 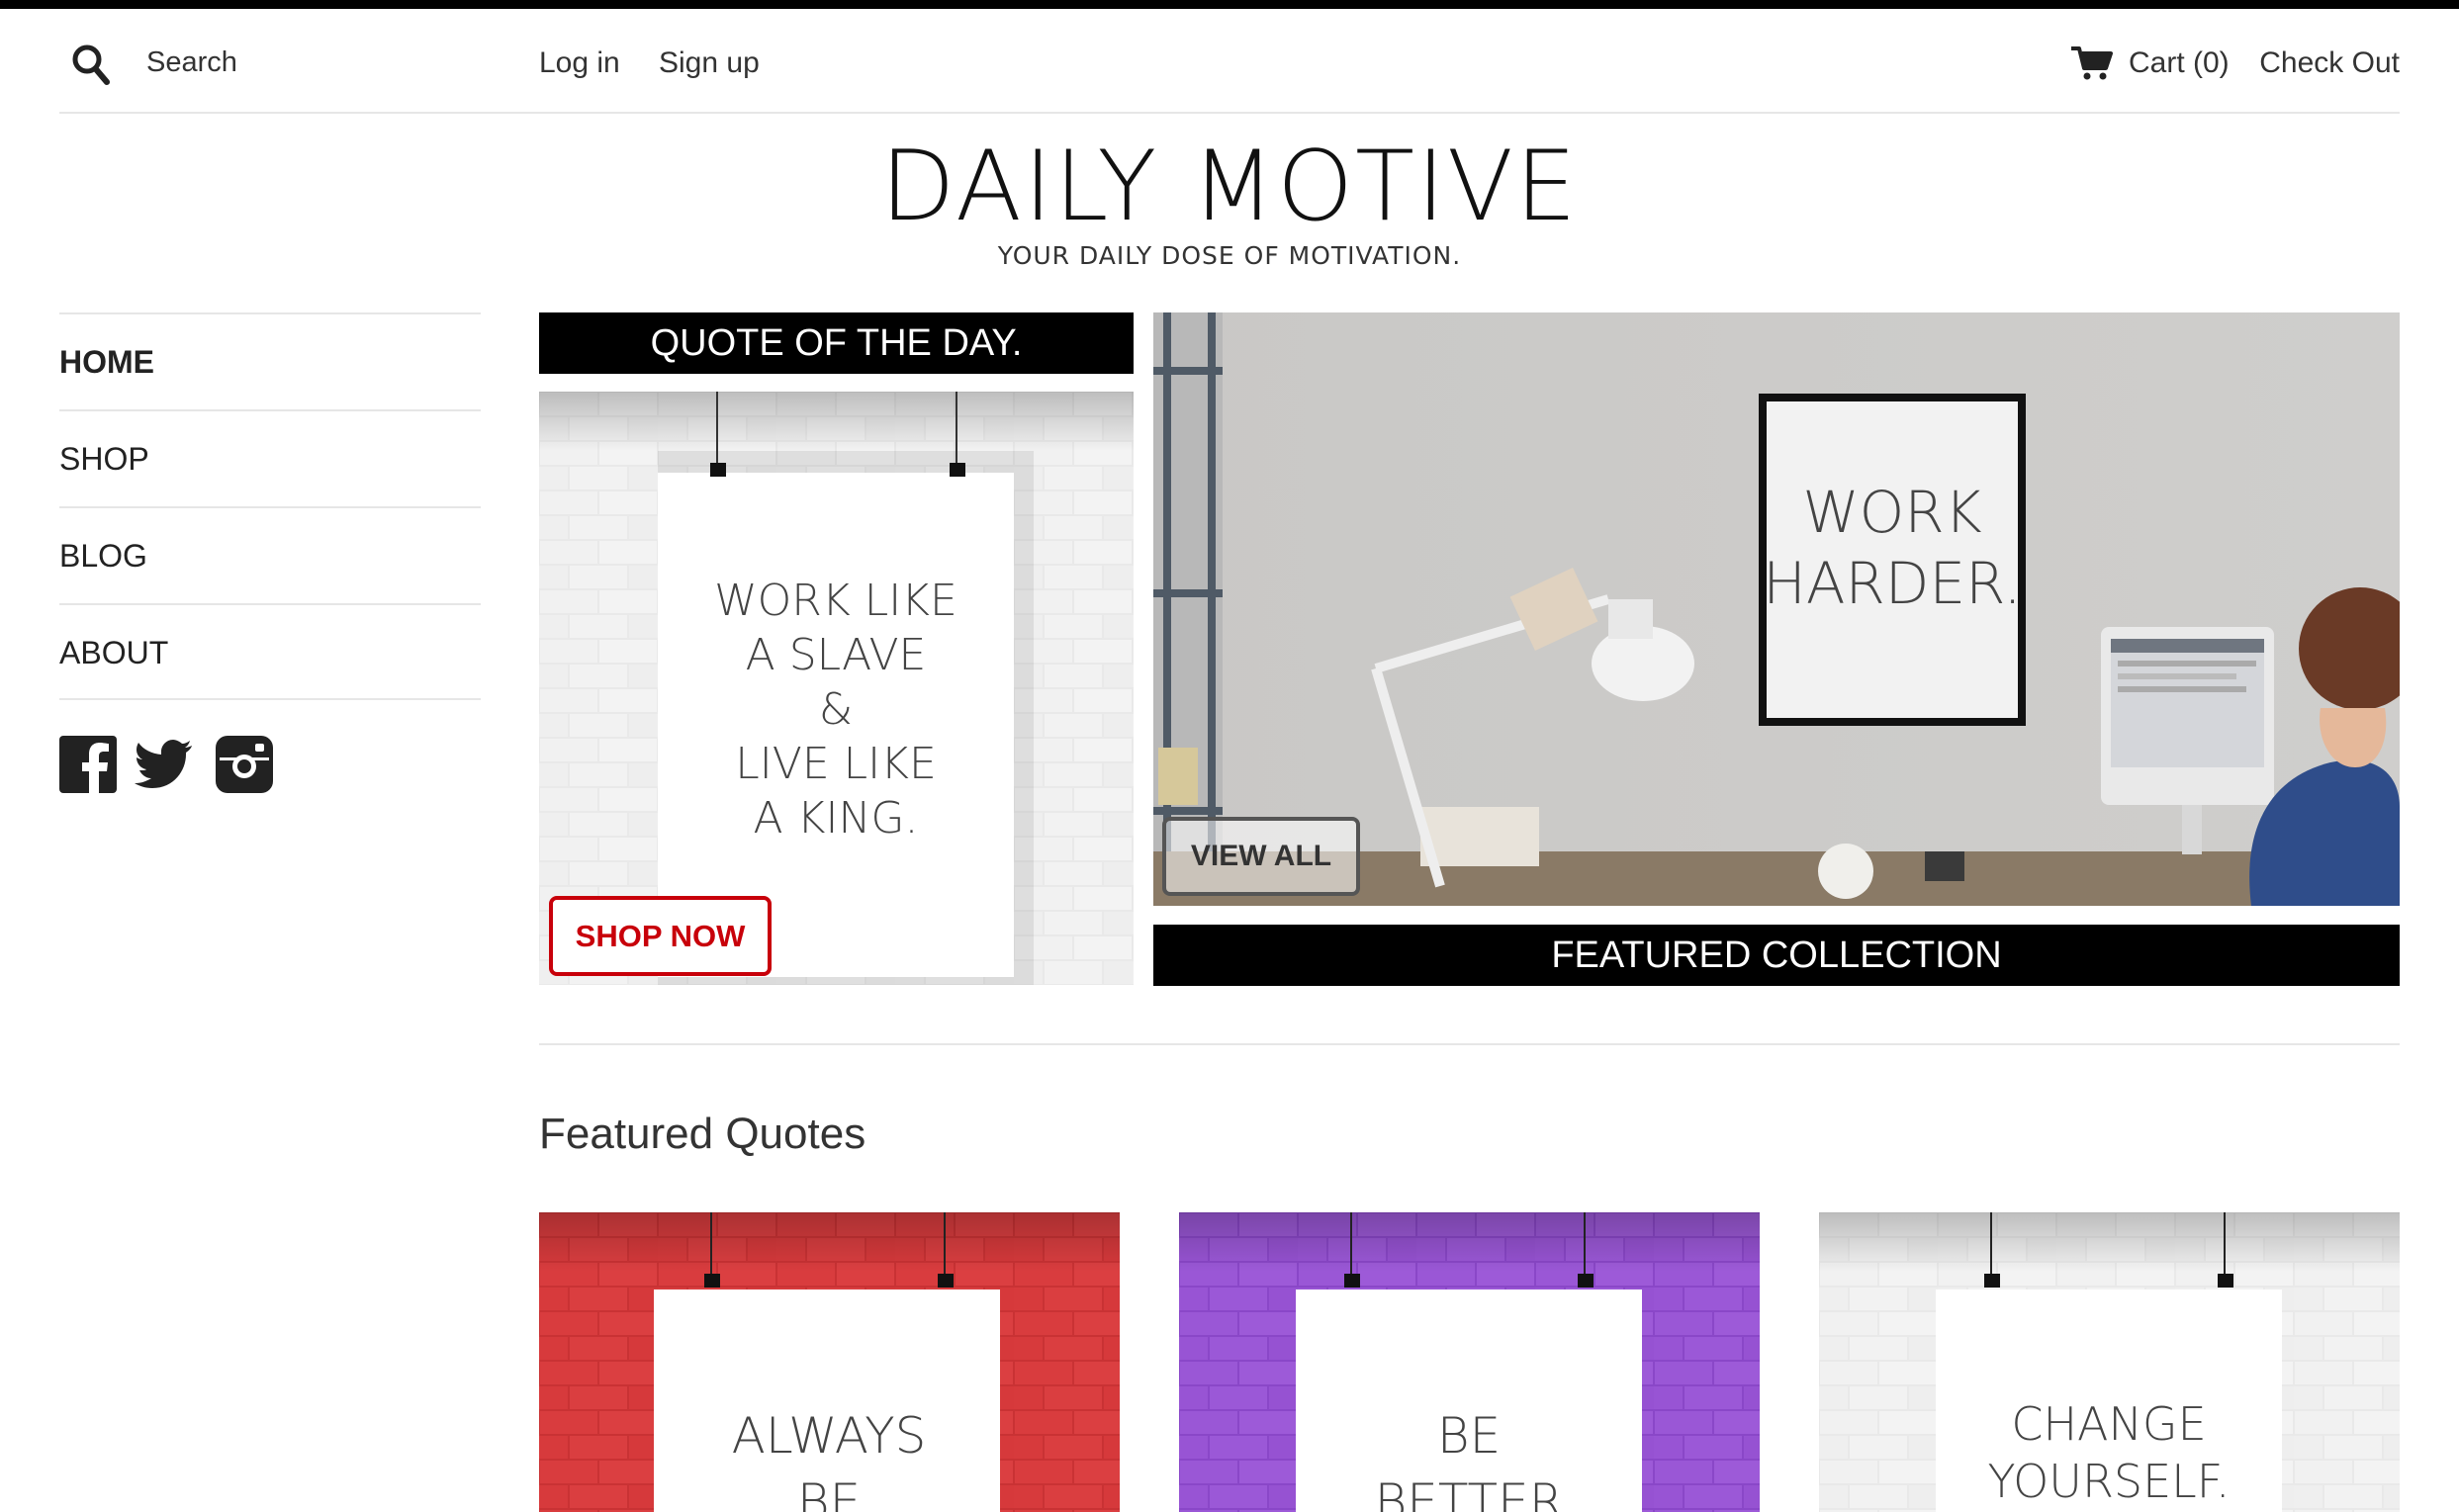 I want to click on shop-now-button: SHOP NOW, so click(x=661, y=936).